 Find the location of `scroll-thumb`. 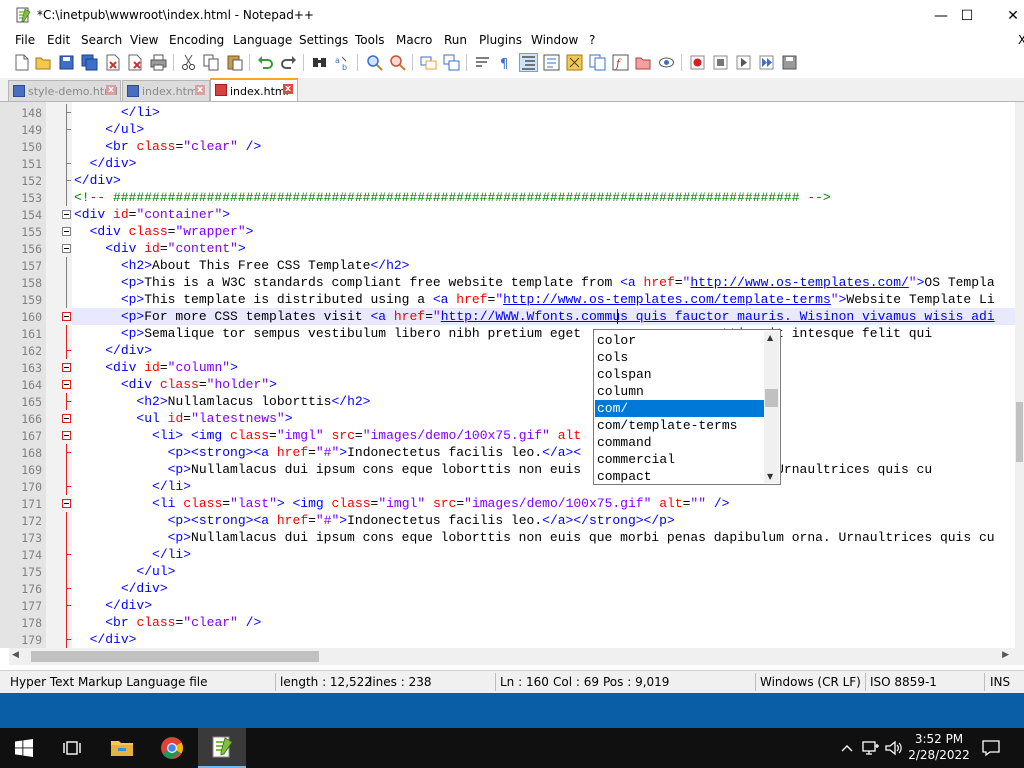

scroll-thumb is located at coordinates (771, 398).